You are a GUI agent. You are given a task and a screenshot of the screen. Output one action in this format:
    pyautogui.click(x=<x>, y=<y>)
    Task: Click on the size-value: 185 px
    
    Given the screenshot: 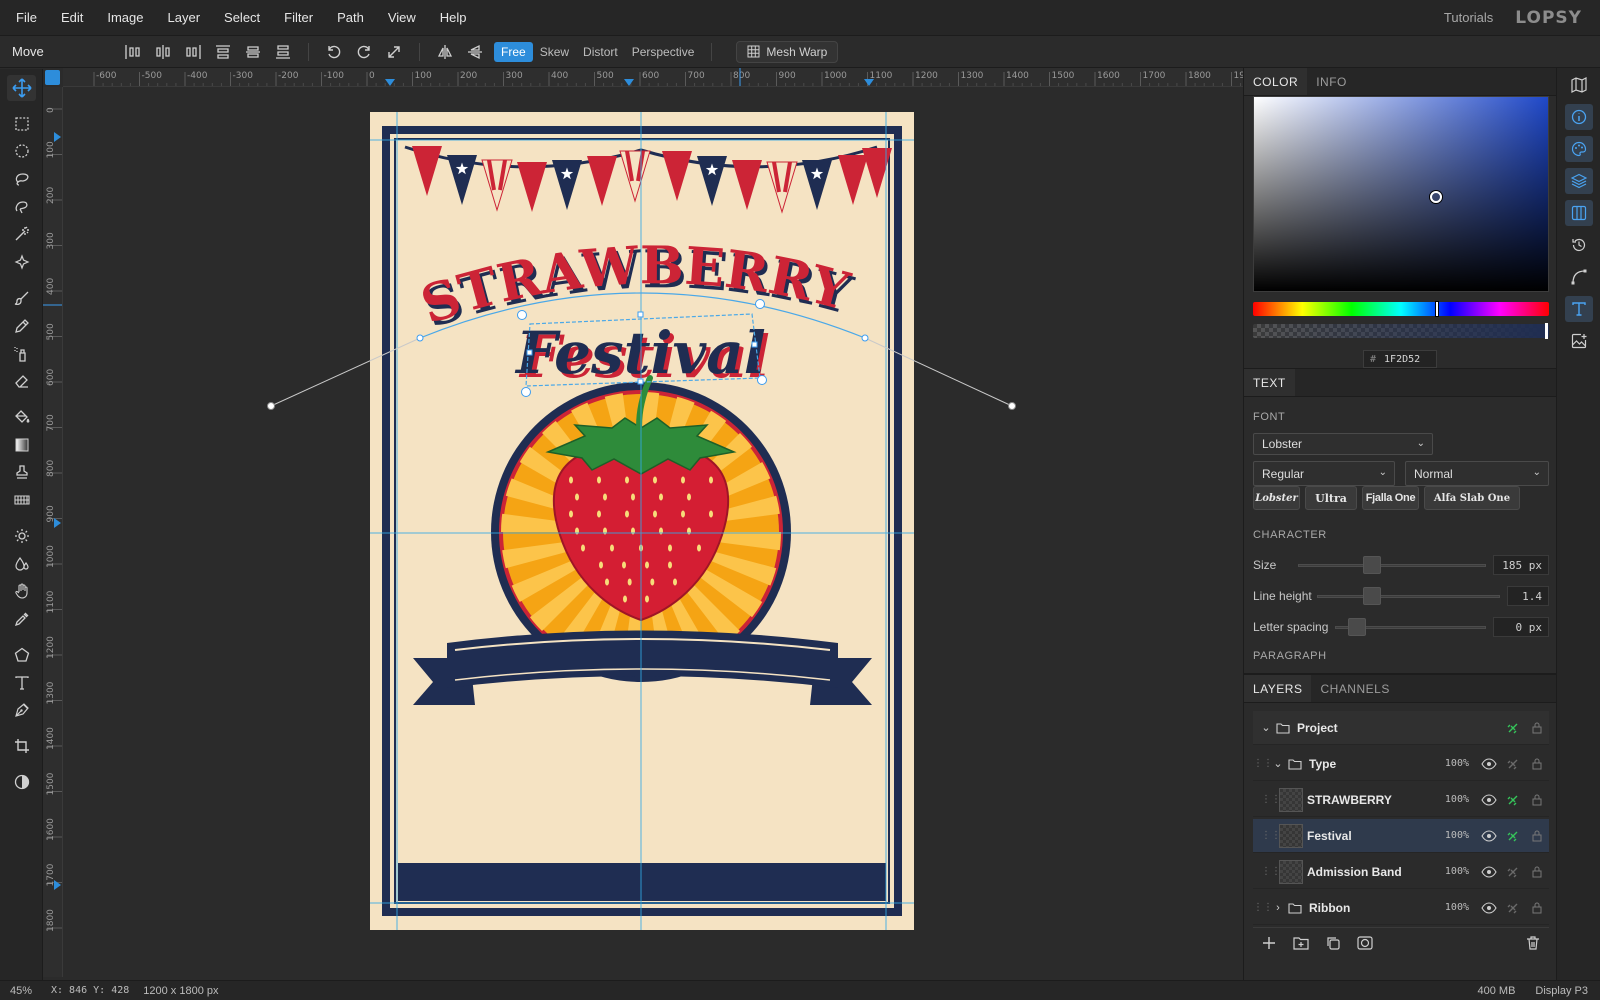 What is the action you would take?
    pyautogui.click(x=1521, y=565)
    